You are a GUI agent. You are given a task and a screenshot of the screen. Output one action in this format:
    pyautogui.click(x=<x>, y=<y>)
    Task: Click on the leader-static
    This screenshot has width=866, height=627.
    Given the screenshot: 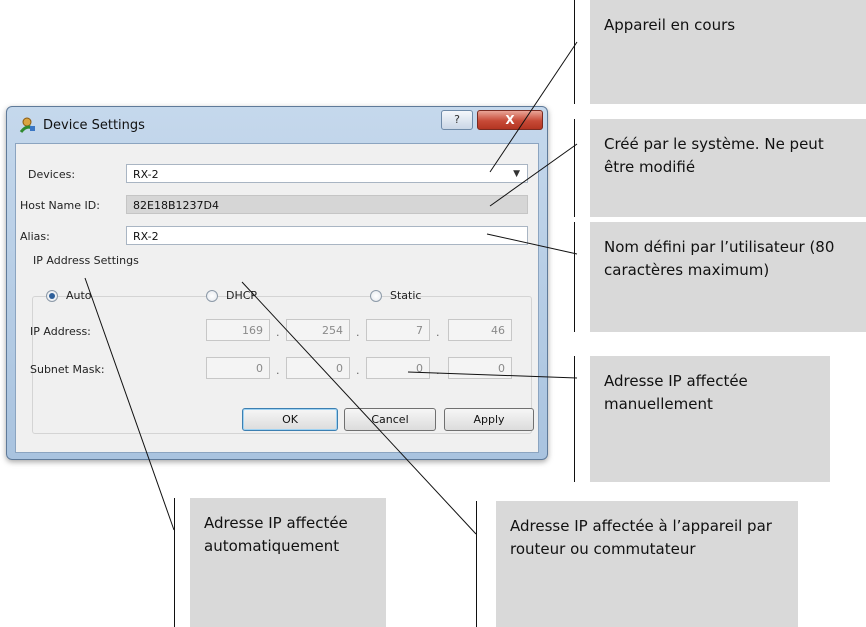 What is the action you would take?
    pyautogui.click(x=492, y=375)
    